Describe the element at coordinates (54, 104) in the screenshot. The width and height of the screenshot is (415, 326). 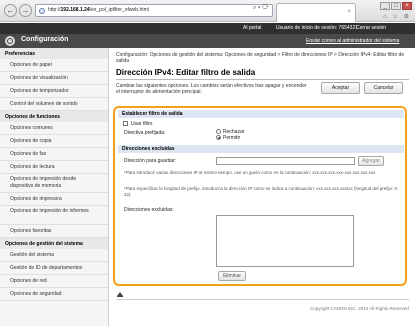
I see `sidebar-item-volume: Control del volumen de sonido` at that location.